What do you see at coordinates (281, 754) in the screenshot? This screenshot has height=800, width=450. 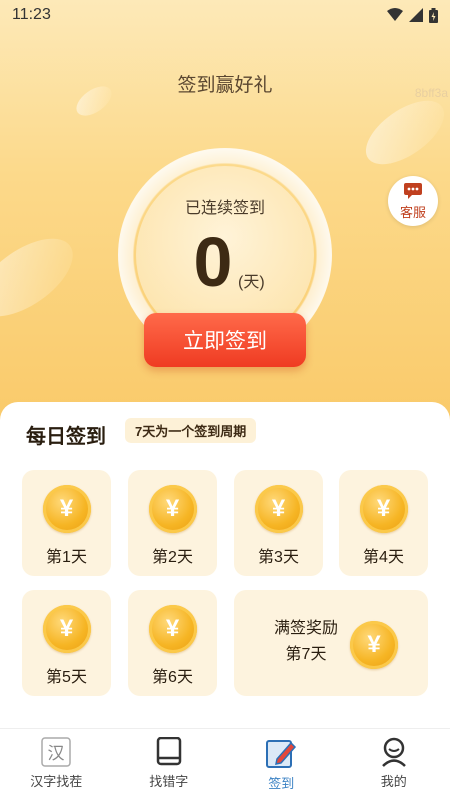 I see `pencil-notebook-icon` at bounding box center [281, 754].